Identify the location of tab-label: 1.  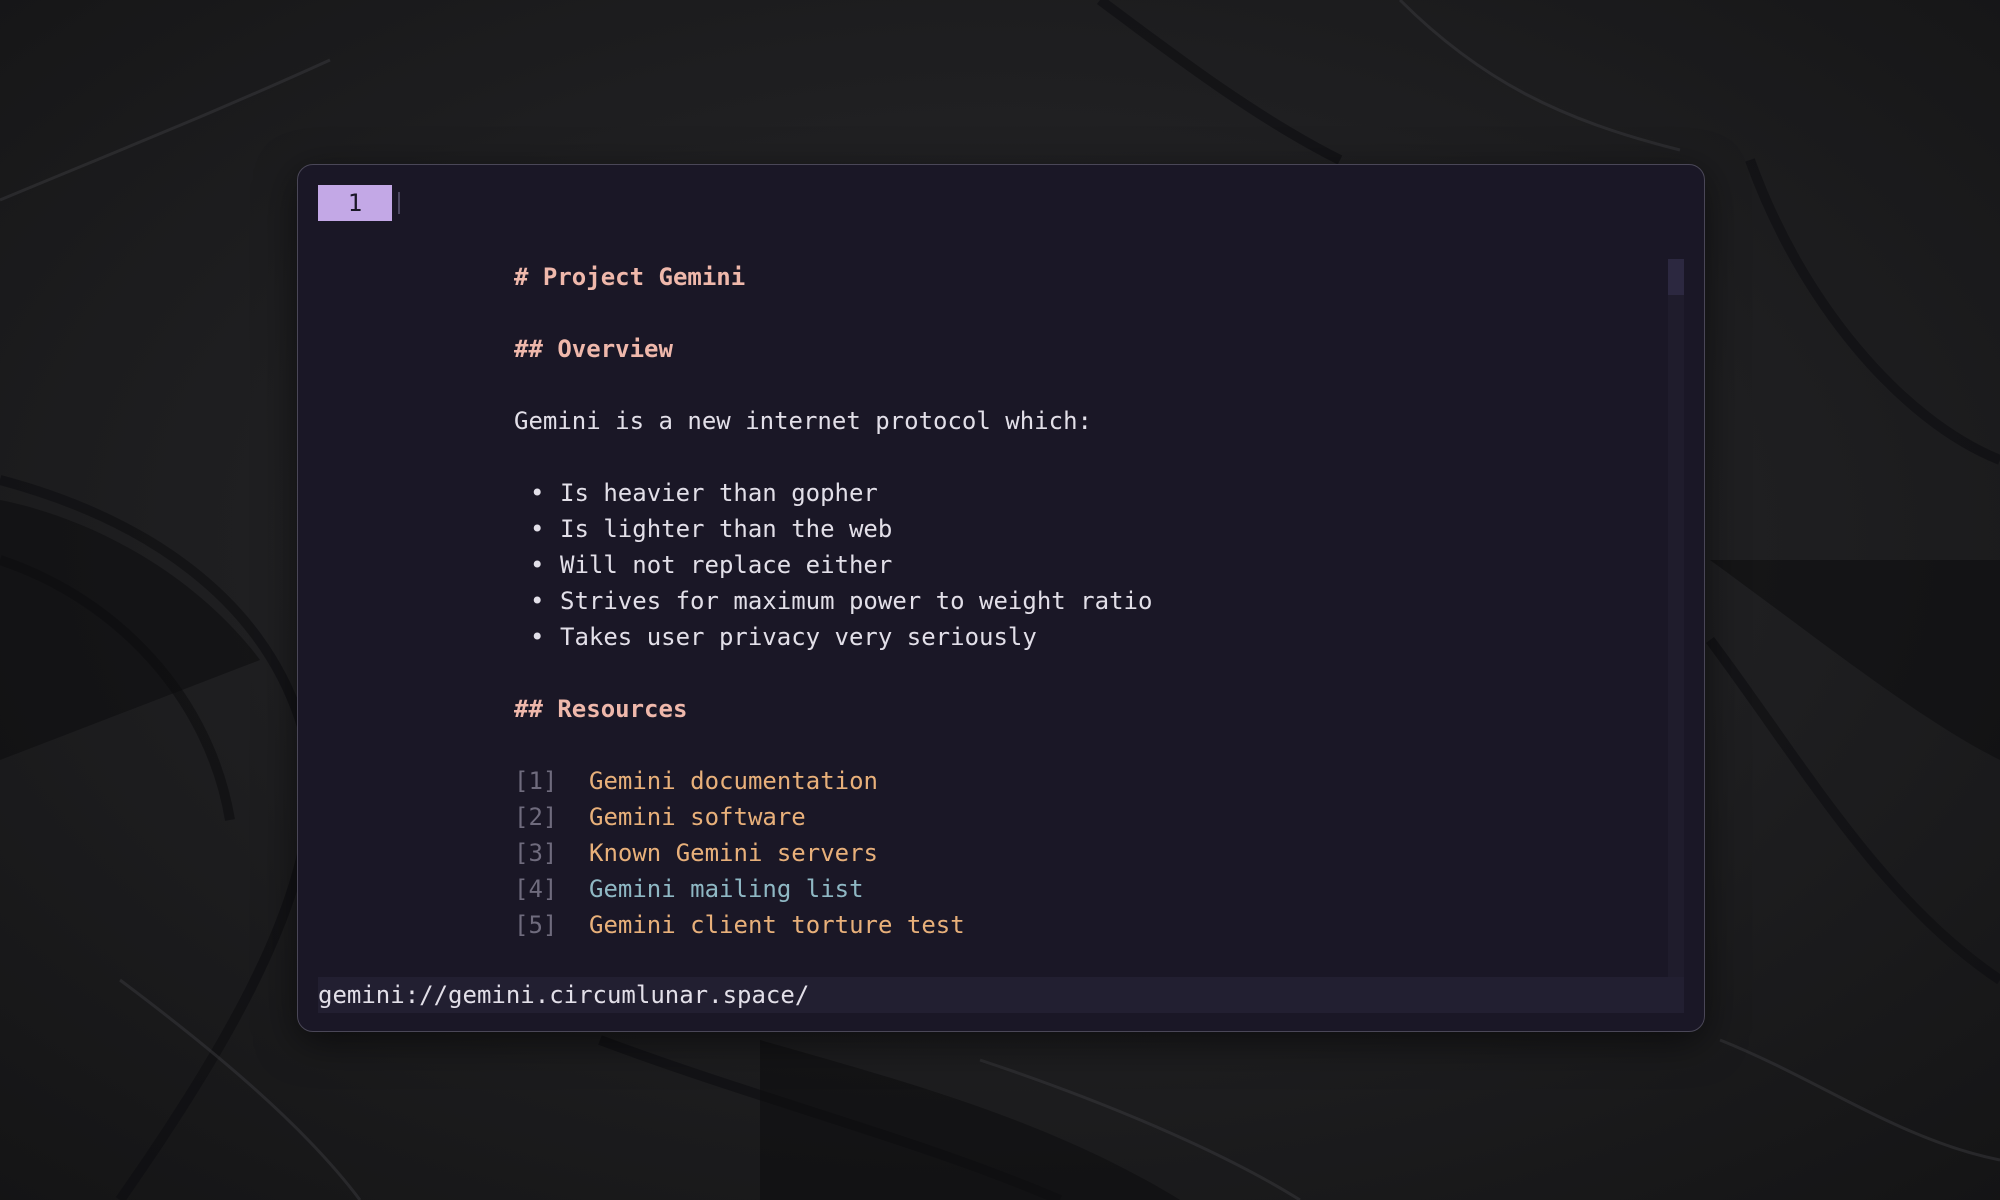
(355, 203).